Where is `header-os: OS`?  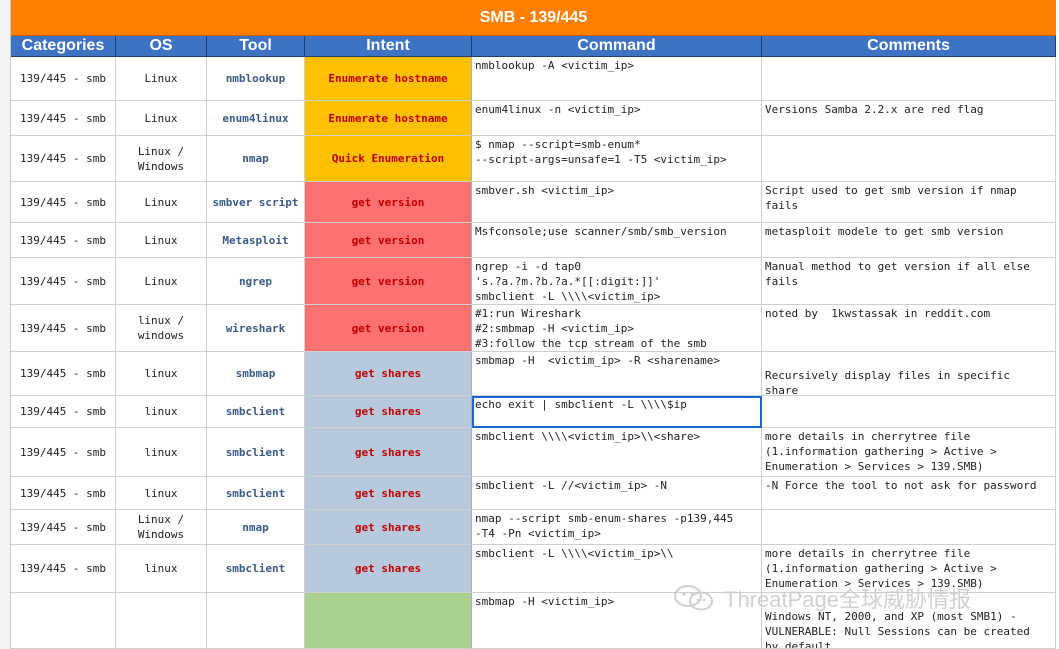
header-os: OS is located at coordinates (161, 46).